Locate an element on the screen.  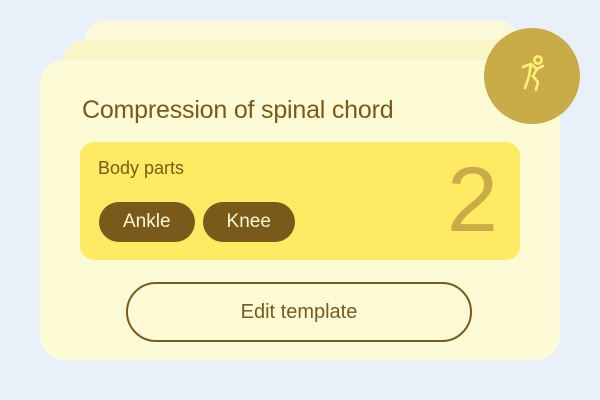
body-parts-count: 2 is located at coordinates (472, 200).